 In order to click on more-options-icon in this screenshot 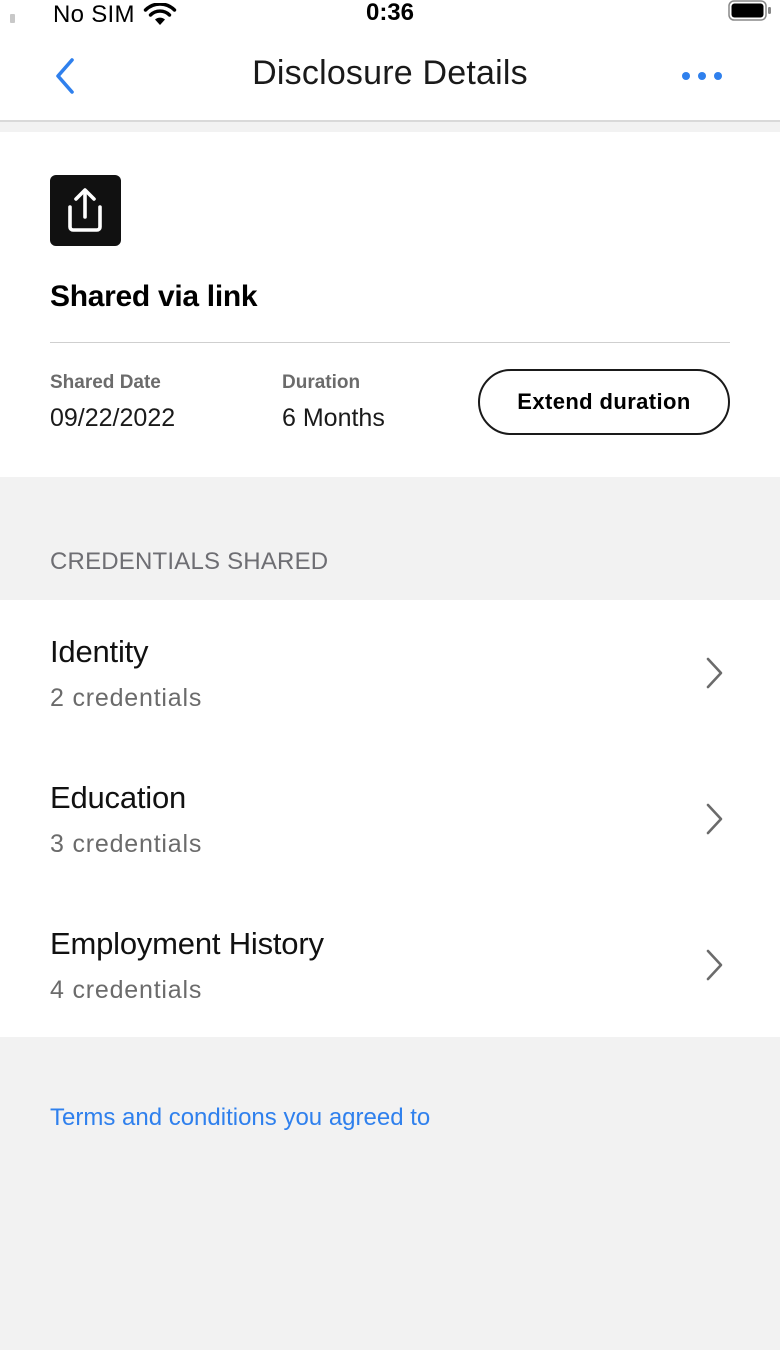, I will do `click(702, 76)`.